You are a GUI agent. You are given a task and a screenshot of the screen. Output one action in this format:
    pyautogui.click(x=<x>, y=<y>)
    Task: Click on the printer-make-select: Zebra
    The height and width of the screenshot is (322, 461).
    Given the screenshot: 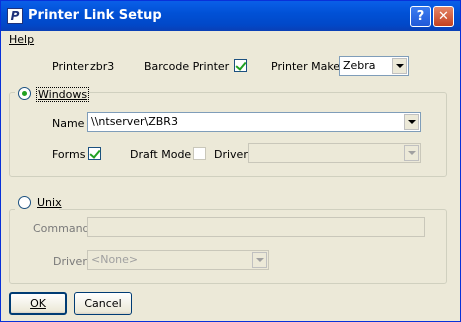 What is the action you would take?
    pyautogui.click(x=374, y=66)
    